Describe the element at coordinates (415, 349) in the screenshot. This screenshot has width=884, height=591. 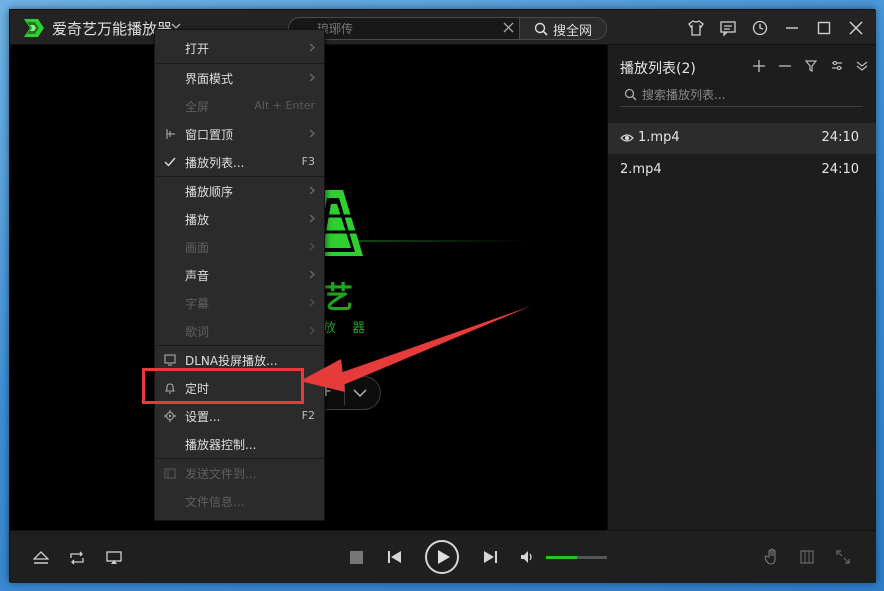
I see `annotation-arrow-icon` at that location.